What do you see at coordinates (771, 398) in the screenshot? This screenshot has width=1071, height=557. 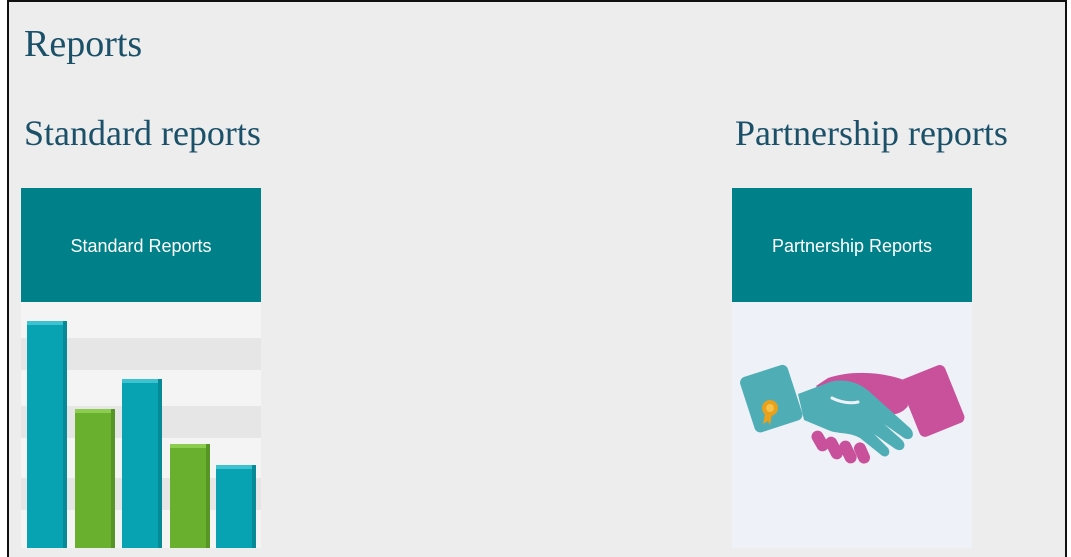 I see `left-cuff` at bounding box center [771, 398].